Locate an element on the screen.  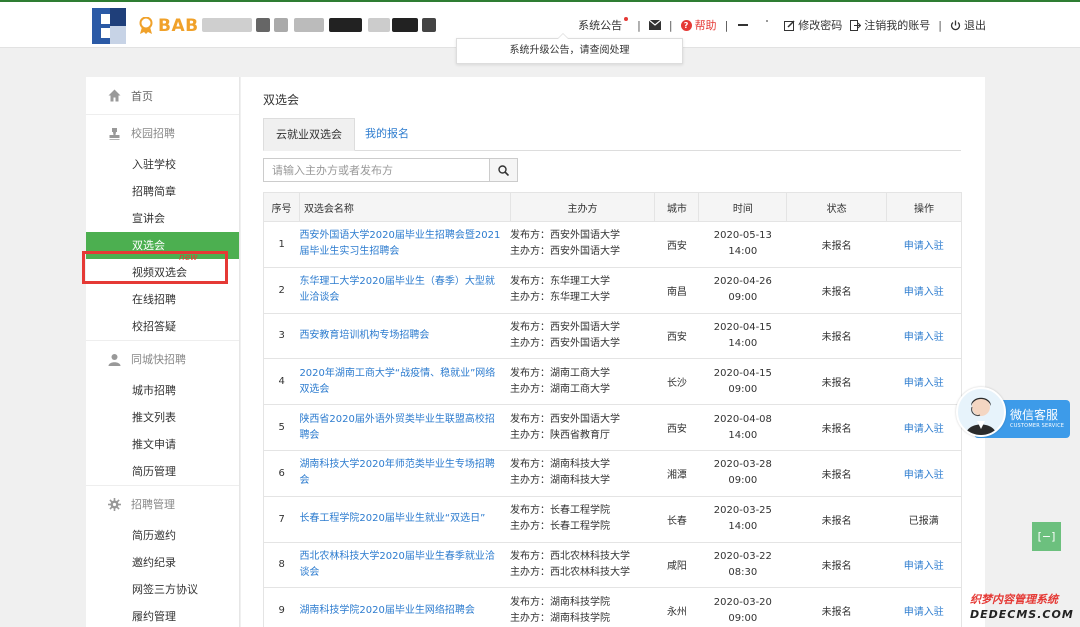
sidebar-item-post-list: 推文列表 is located at coordinates (162, 417).